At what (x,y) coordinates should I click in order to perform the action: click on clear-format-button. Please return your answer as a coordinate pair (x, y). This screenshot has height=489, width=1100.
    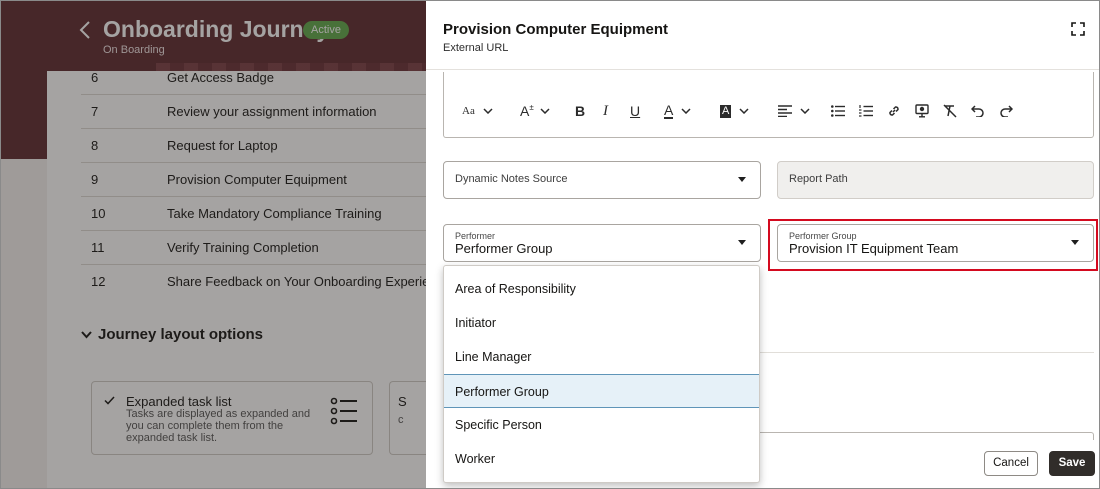
    Looking at the image, I should click on (950, 111).